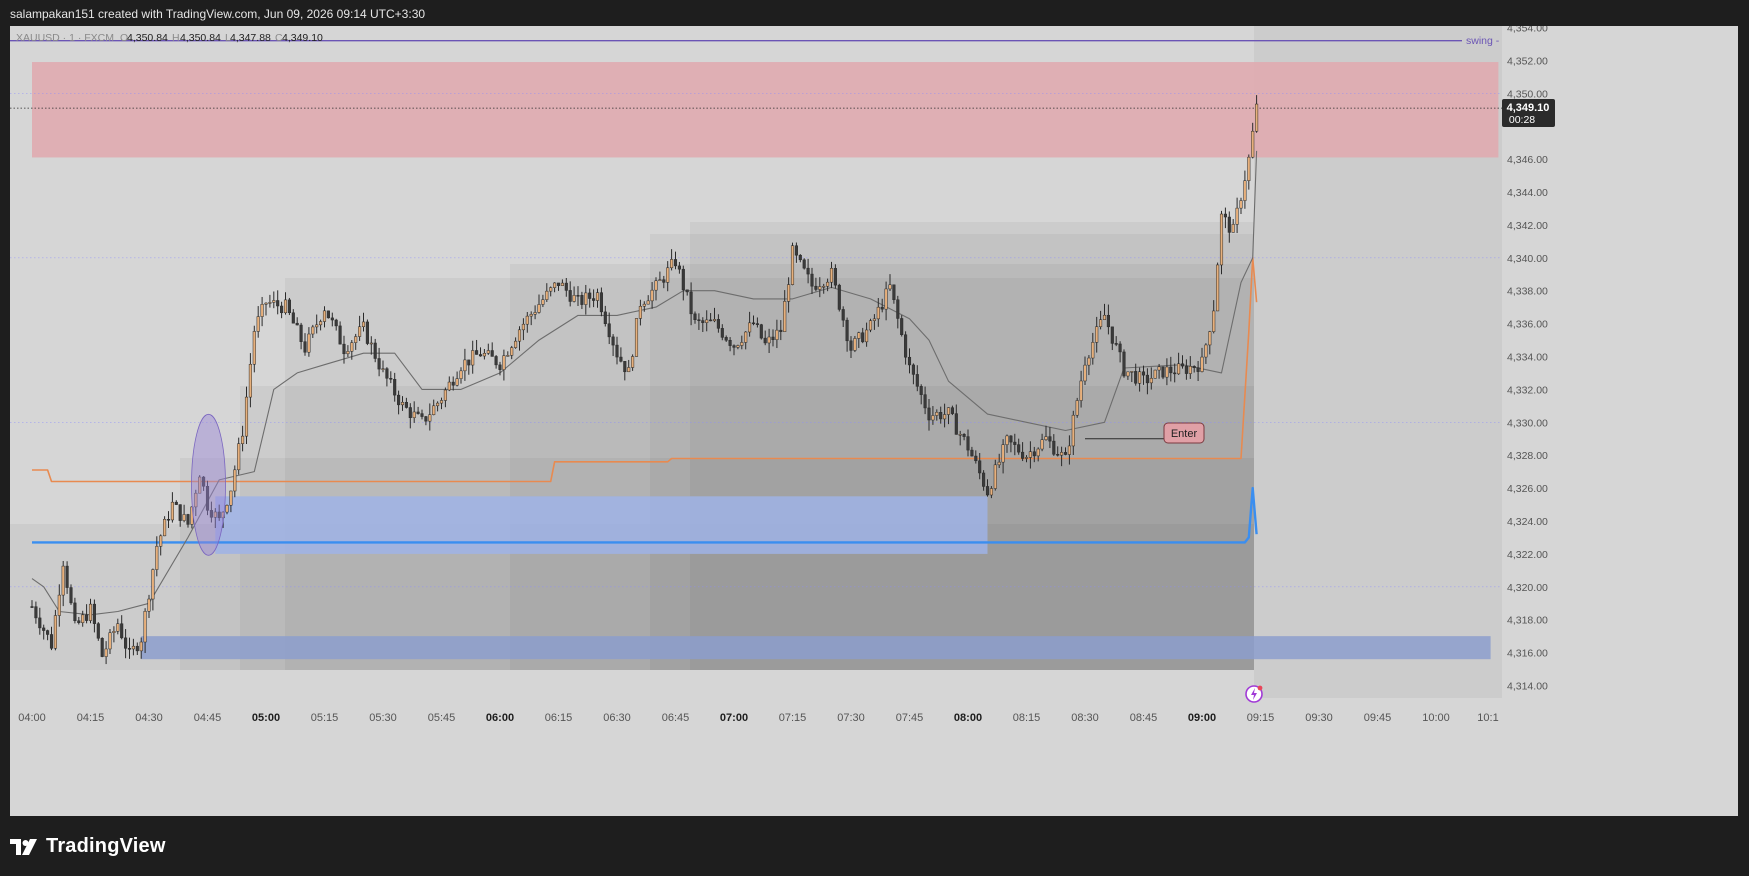  What do you see at coordinates (874, 848) in the screenshot?
I see `footer-bar` at bounding box center [874, 848].